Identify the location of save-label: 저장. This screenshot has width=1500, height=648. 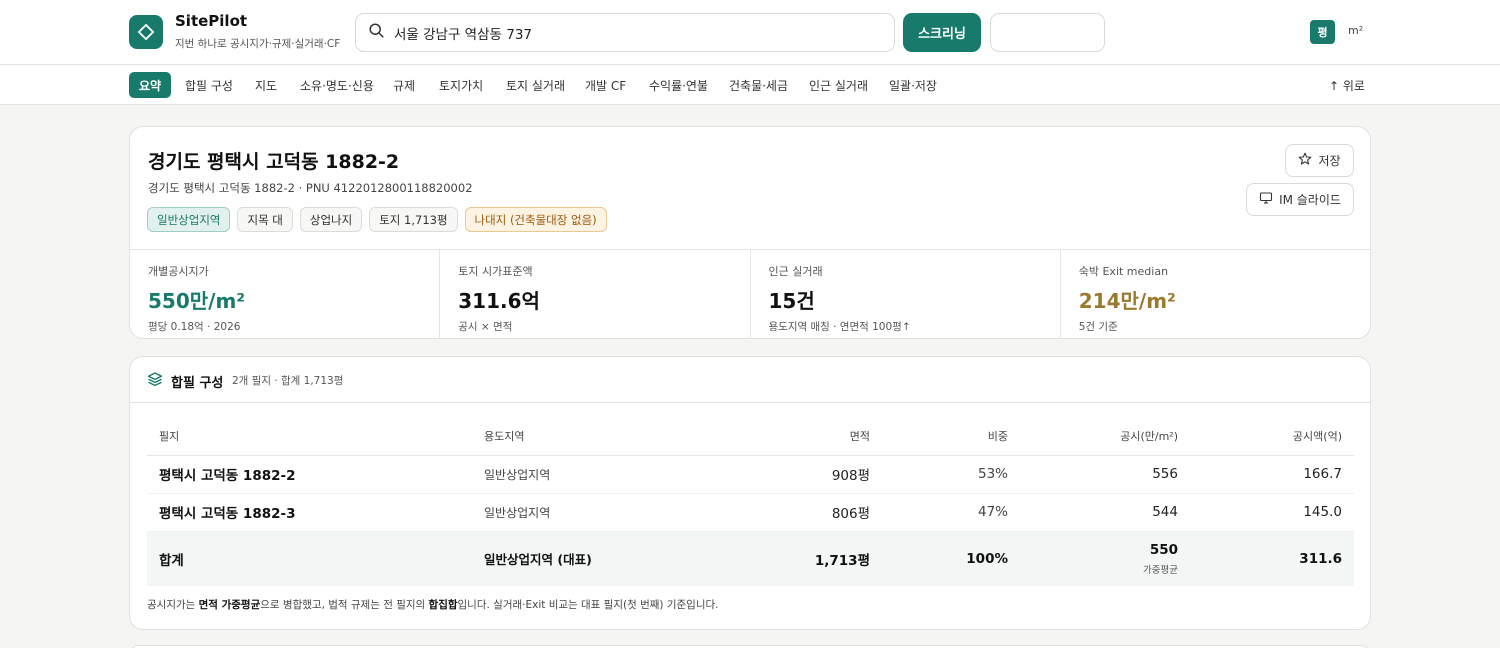
(1329, 161).